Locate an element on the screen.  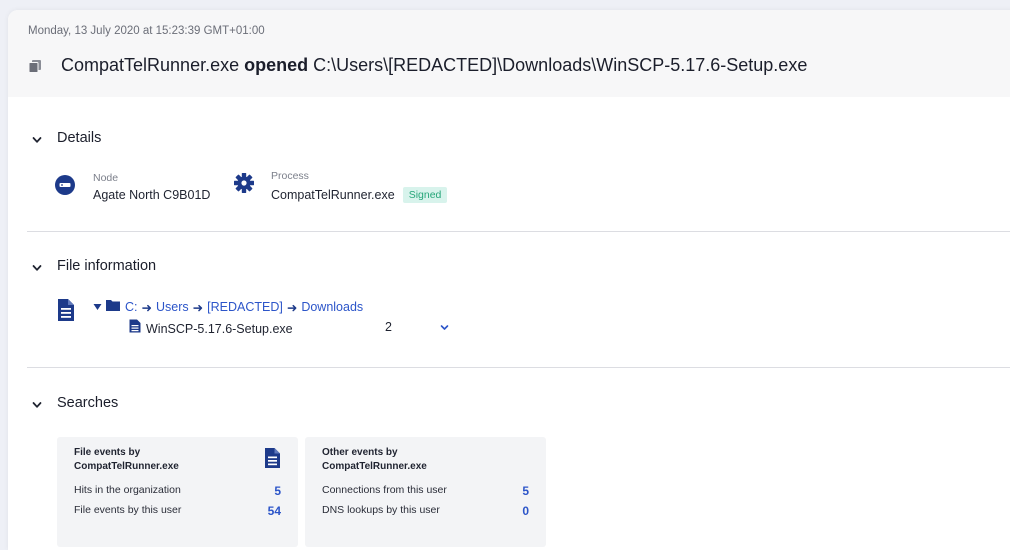
node-icon is located at coordinates (65, 187).